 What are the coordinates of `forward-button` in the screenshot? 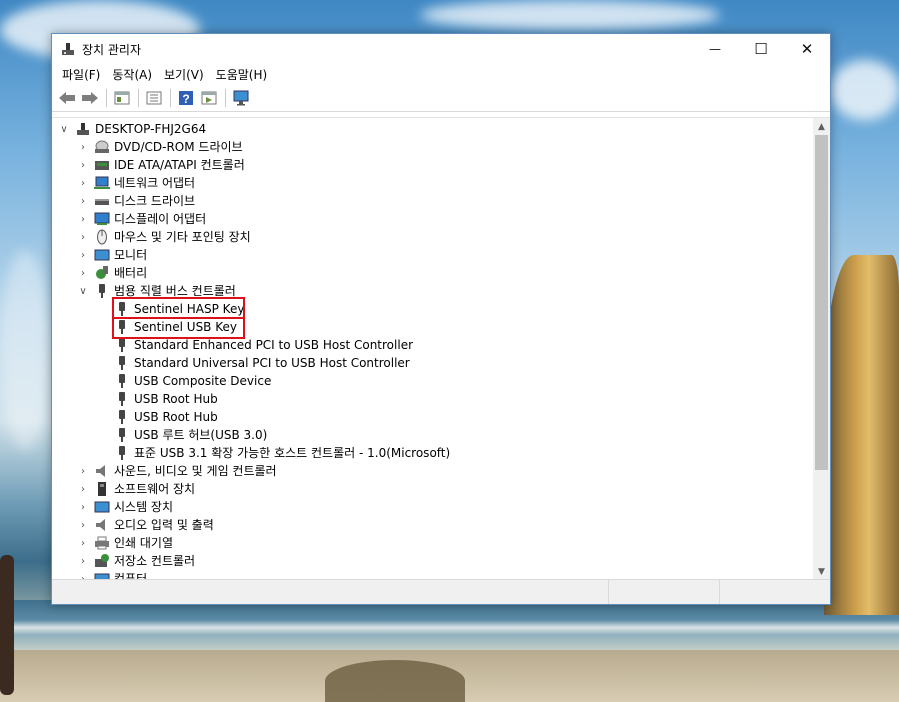 It's located at (90, 98).